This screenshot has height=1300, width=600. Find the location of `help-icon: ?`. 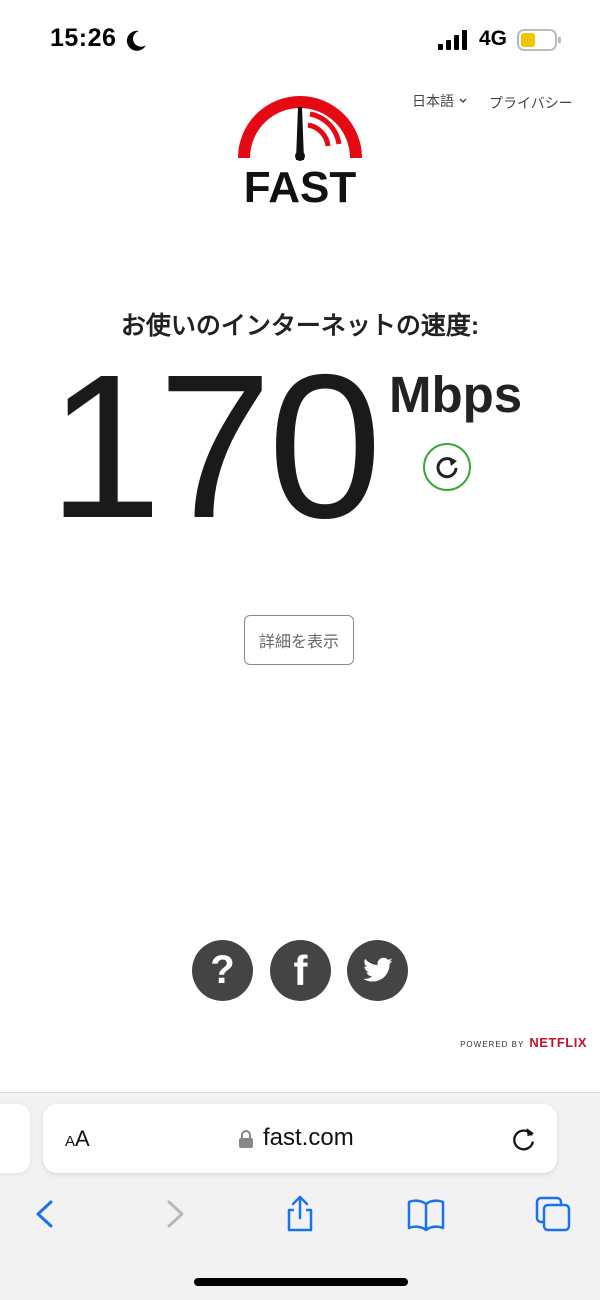

help-icon: ? is located at coordinates (222, 970).